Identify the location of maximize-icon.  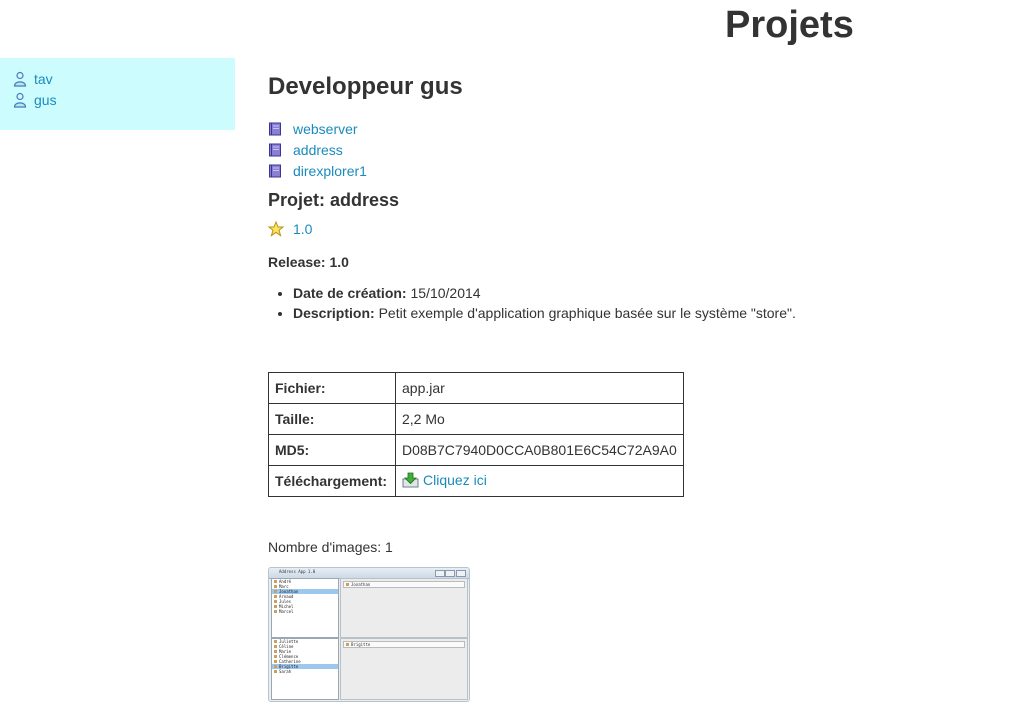
(450, 573).